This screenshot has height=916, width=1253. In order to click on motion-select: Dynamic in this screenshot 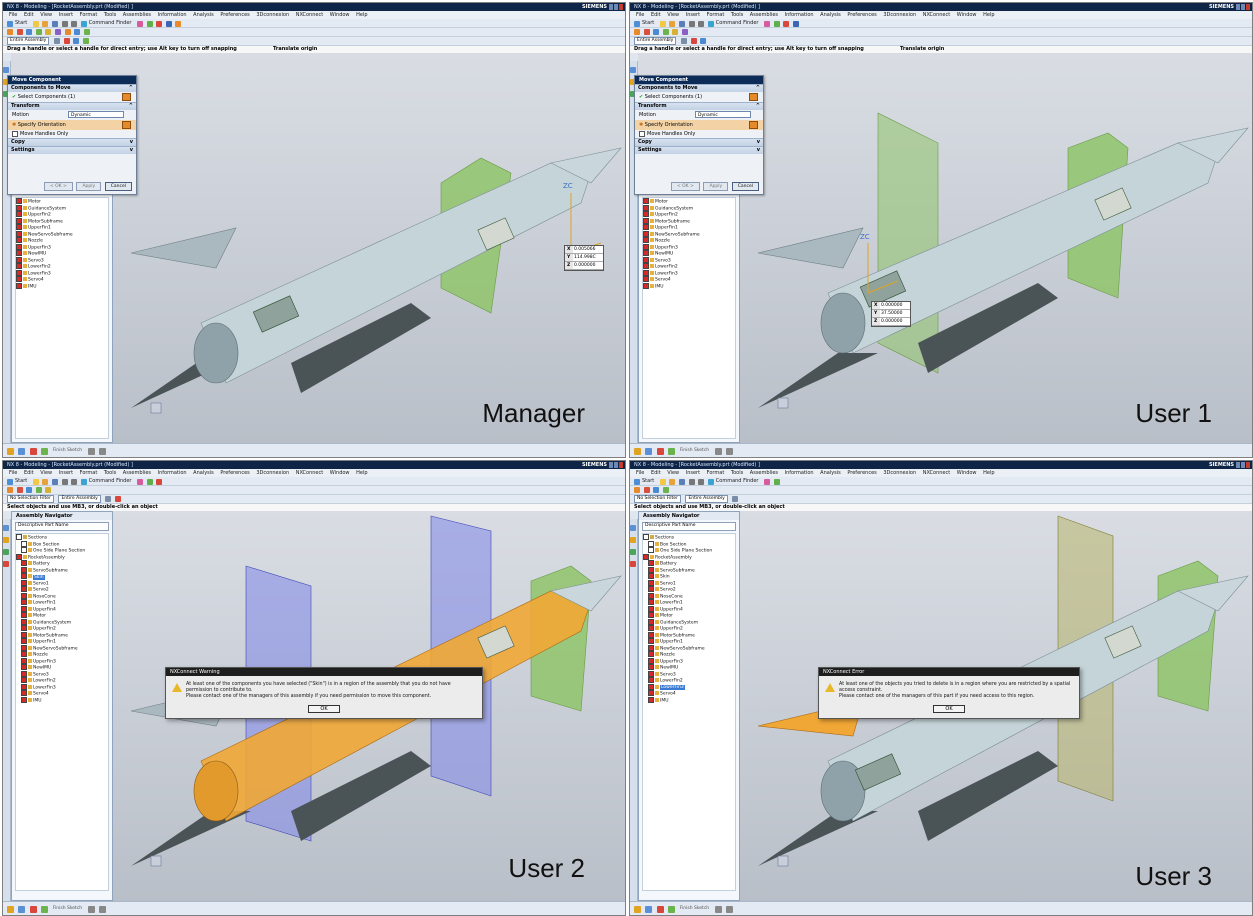, I will do `click(723, 114)`.